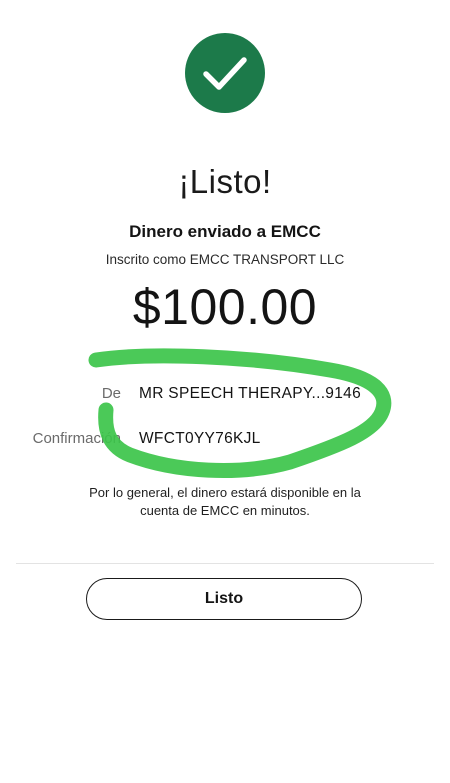 The width and height of the screenshot is (450, 783). Describe the element at coordinates (200, 438) in the screenshot. I see `confirmation-number-value: WFCT0YY76KJL` at that location.